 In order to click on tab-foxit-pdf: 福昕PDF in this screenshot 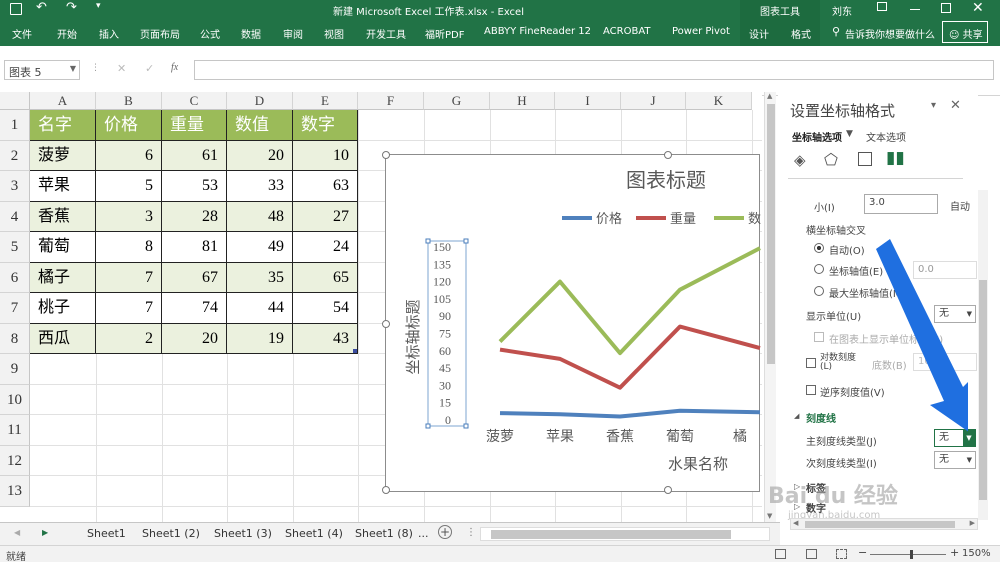, I will do `click(444, 33)`.